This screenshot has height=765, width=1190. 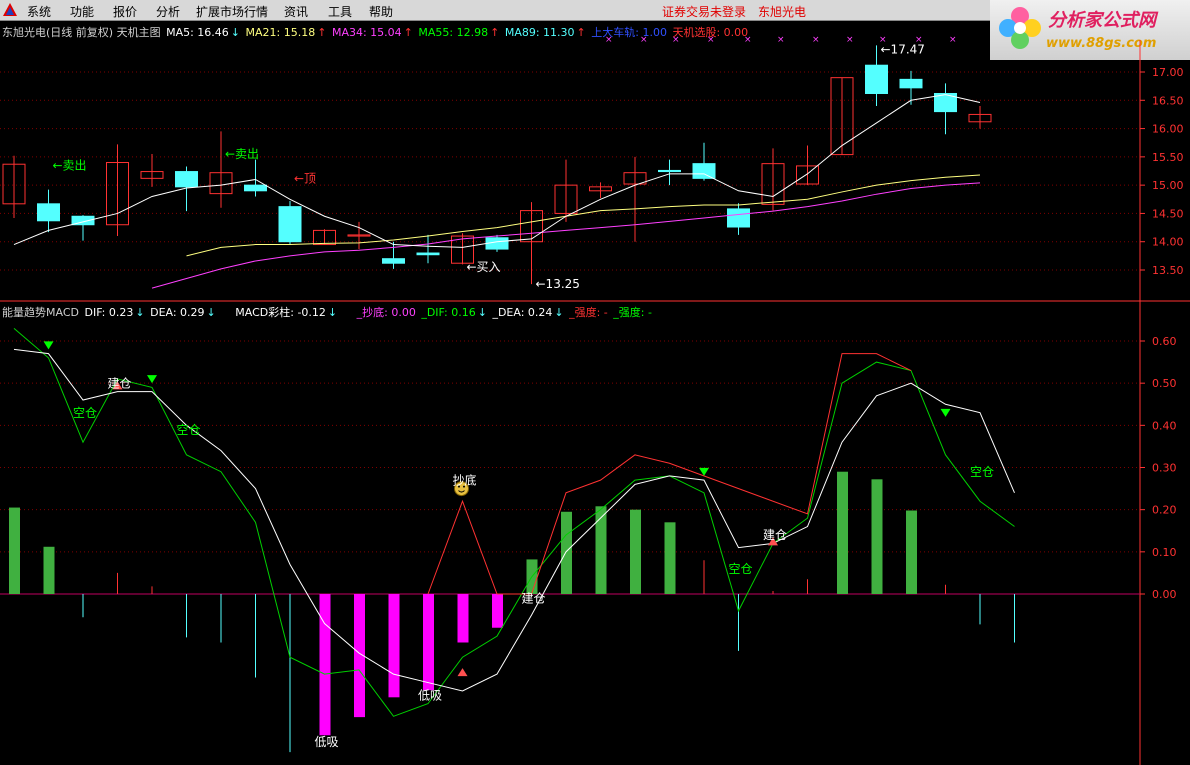 What do you see at coordinates (381, 11) in the screenshot?
I see `menu-help: 帮助` at bounding box center [381, 11].